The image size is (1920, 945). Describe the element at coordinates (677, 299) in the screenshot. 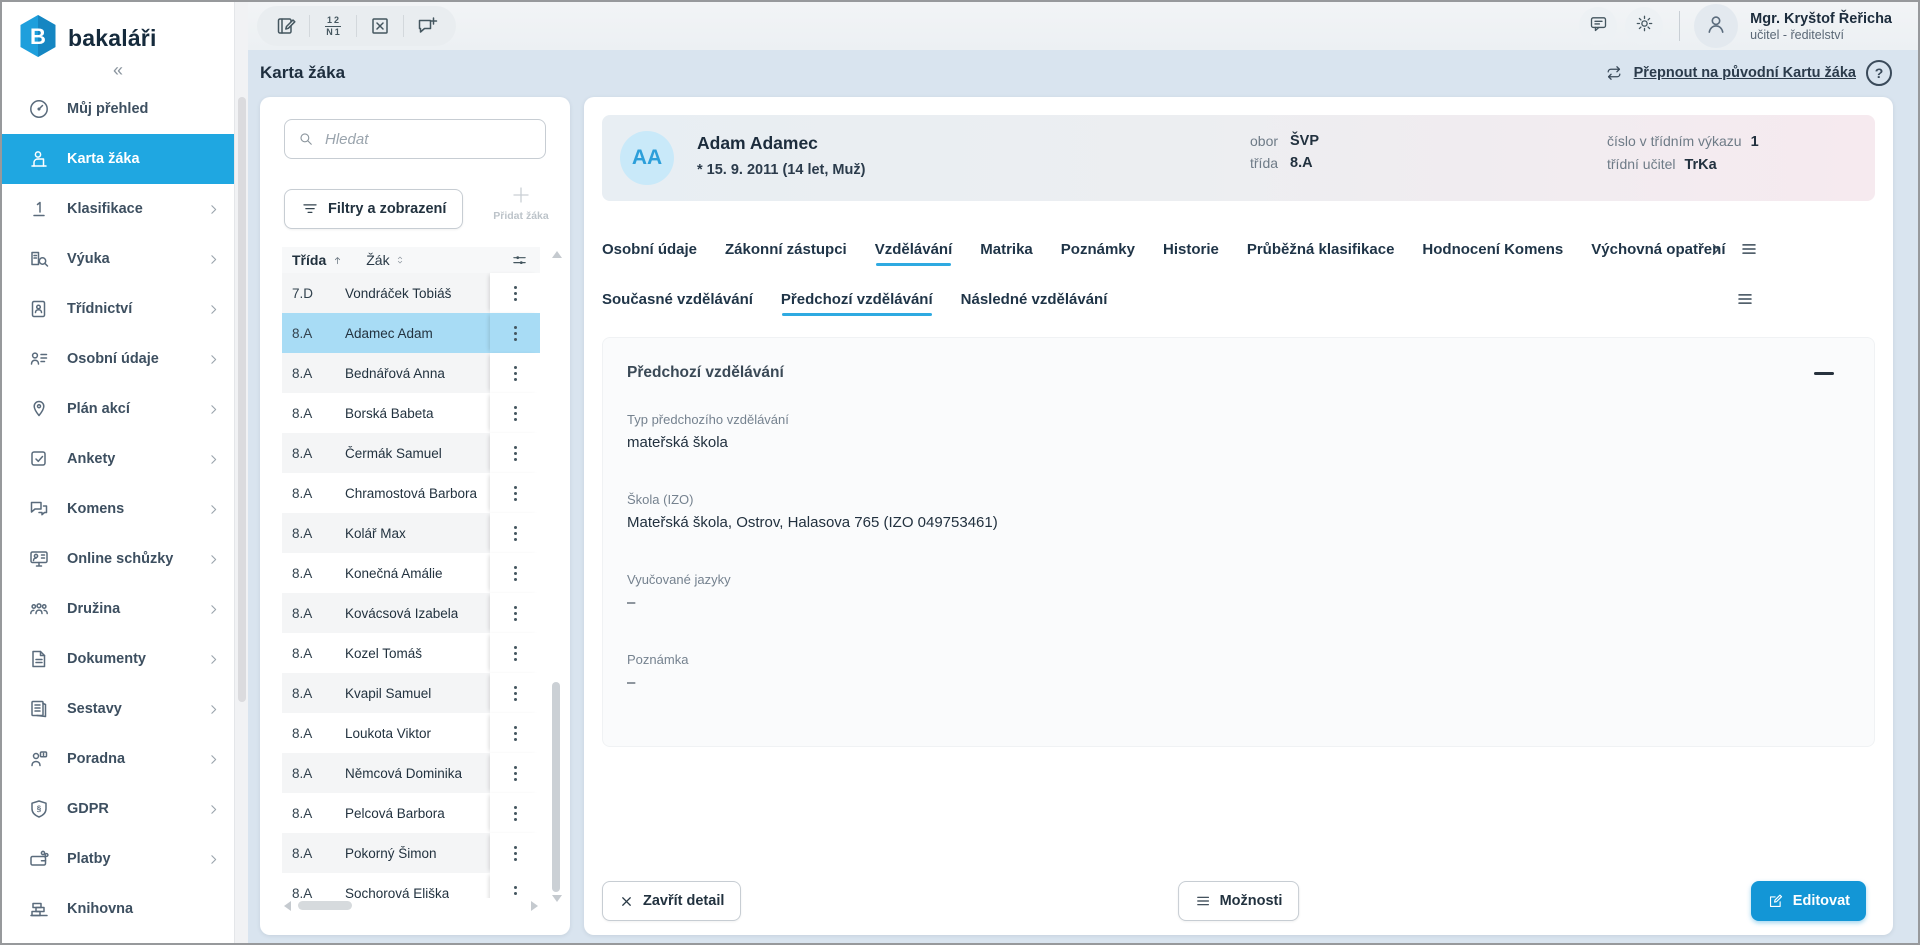

I see `subtab: Současné vzdělávání` at that location.